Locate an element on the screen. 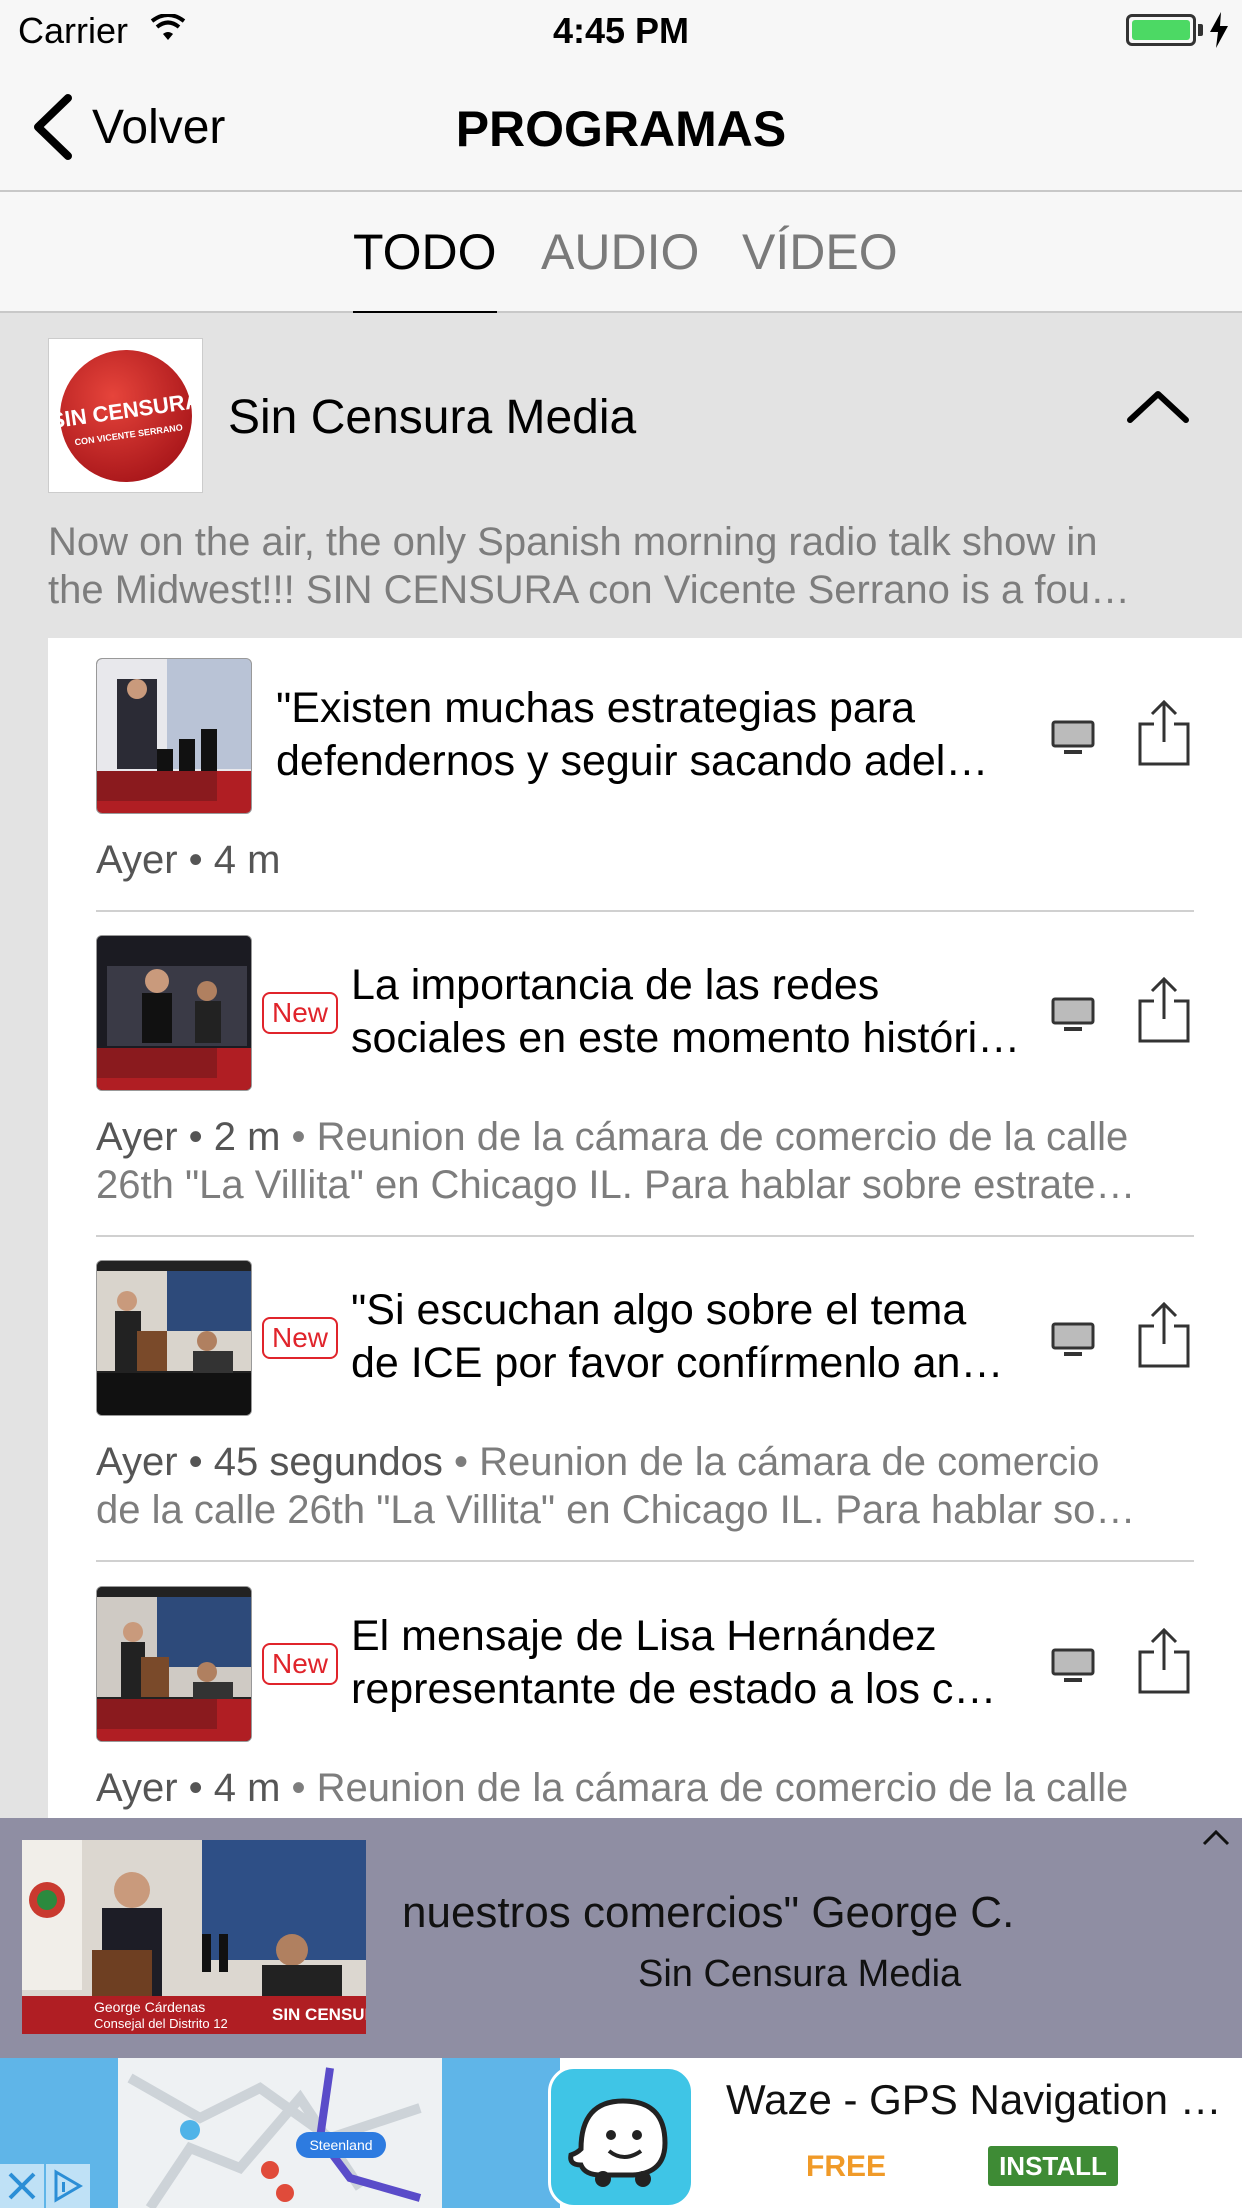  waze-app-icon is located at coordinates (621, 2137).